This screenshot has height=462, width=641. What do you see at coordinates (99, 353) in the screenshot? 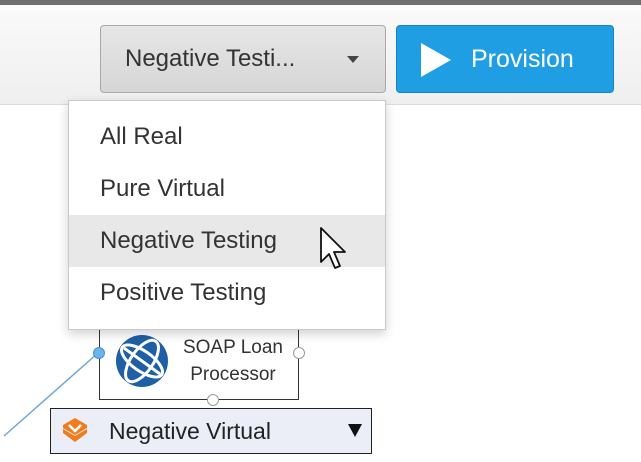
I see `node-port-left` at bounding box center [99, 353].